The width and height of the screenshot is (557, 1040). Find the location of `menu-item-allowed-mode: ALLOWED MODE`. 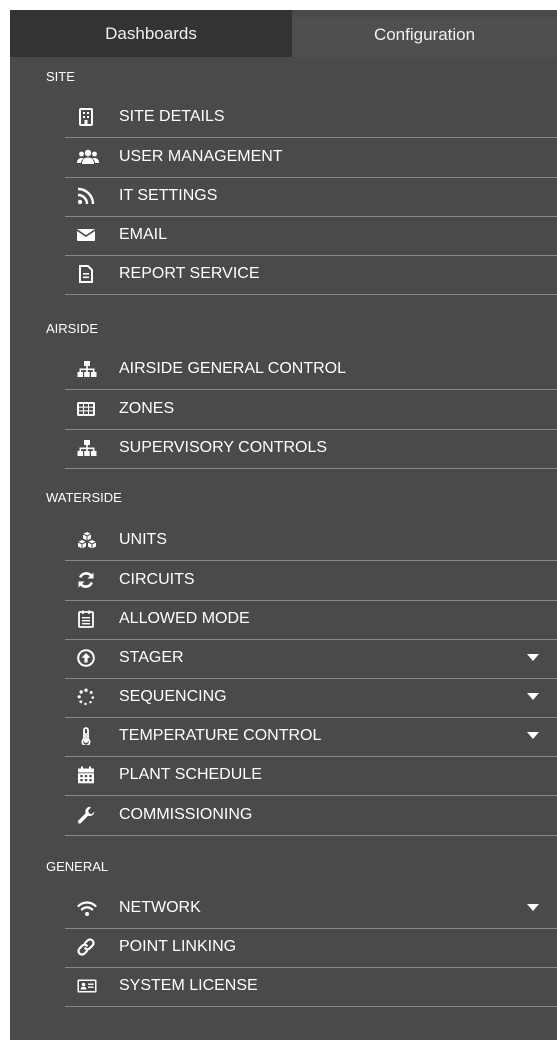

menu-item-allowed-mode: ALLOWED MODE is located at coordinates (311, 620).